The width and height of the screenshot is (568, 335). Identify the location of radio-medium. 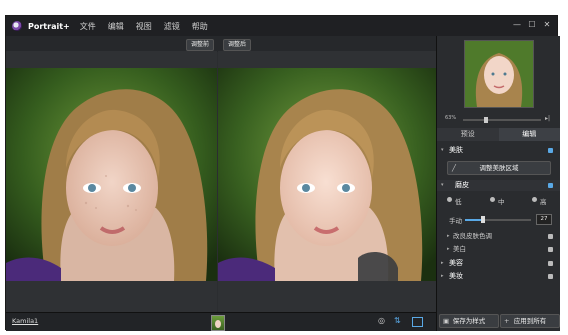
(492, 199).